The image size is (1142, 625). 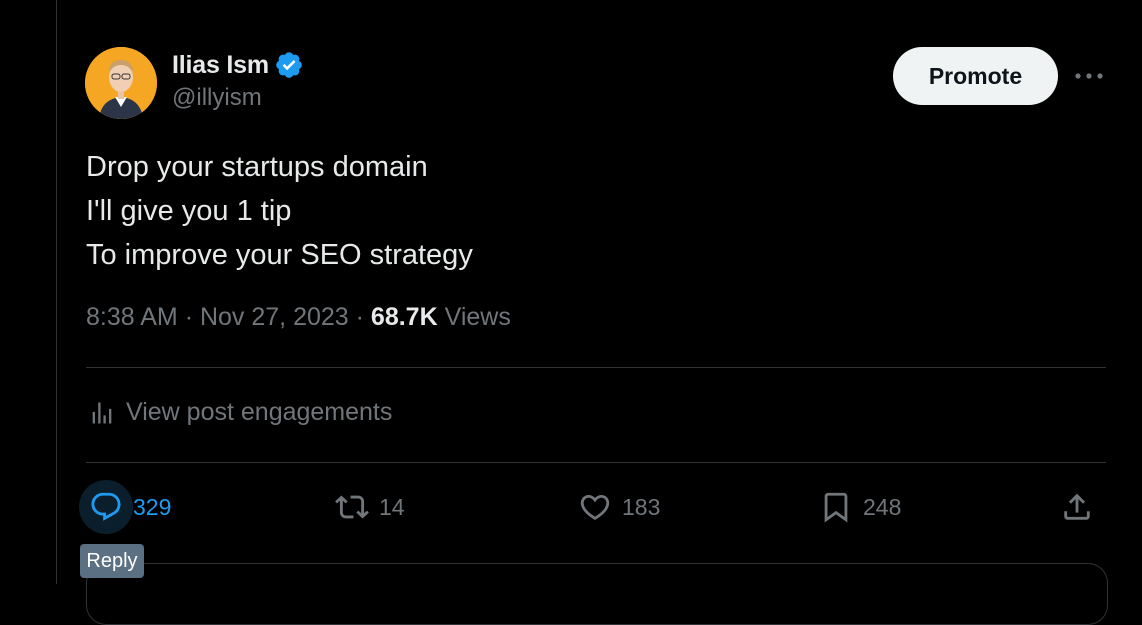 What do you see at coordinates (238, 98) in the screenshot?
I see `author-handle: @illyism` at bounding box center [238, 98].